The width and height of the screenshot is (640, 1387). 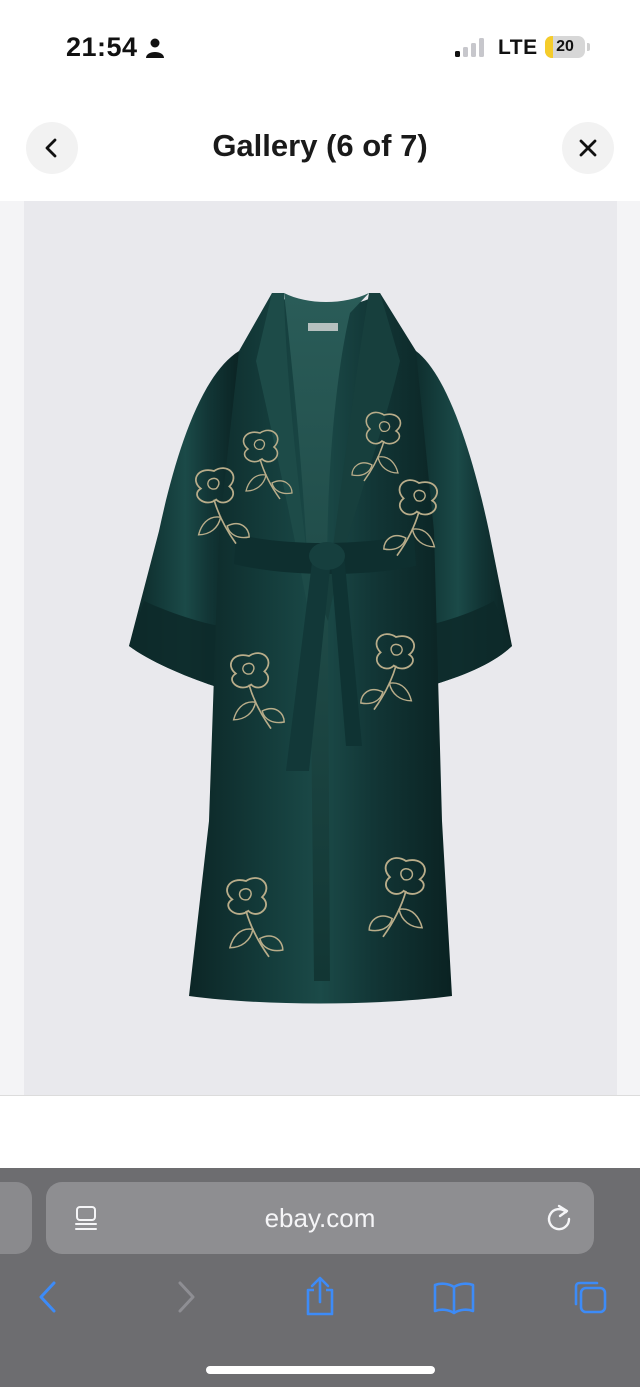 I want to click on bookmarks-button, so click(x=454, y=1297).